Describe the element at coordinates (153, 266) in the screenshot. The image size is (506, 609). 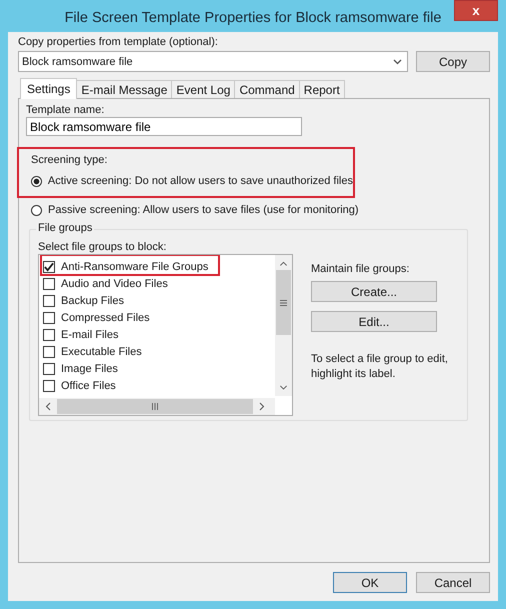
I see `list-item: Anti-Ransomware File Groups` at that location.